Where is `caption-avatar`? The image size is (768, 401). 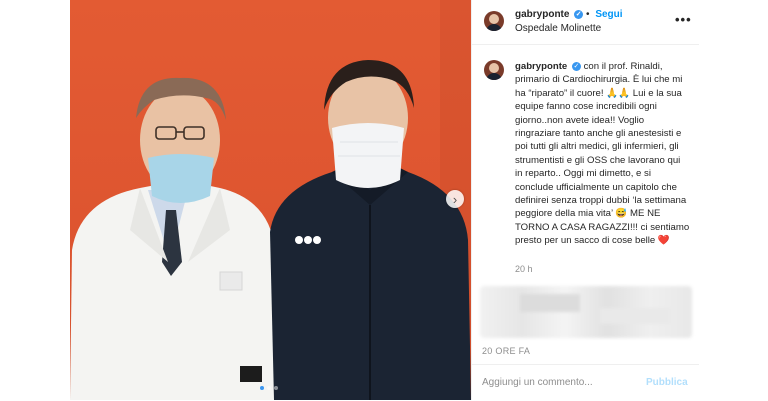 caption-avatar is located at coordinates (494, 70).